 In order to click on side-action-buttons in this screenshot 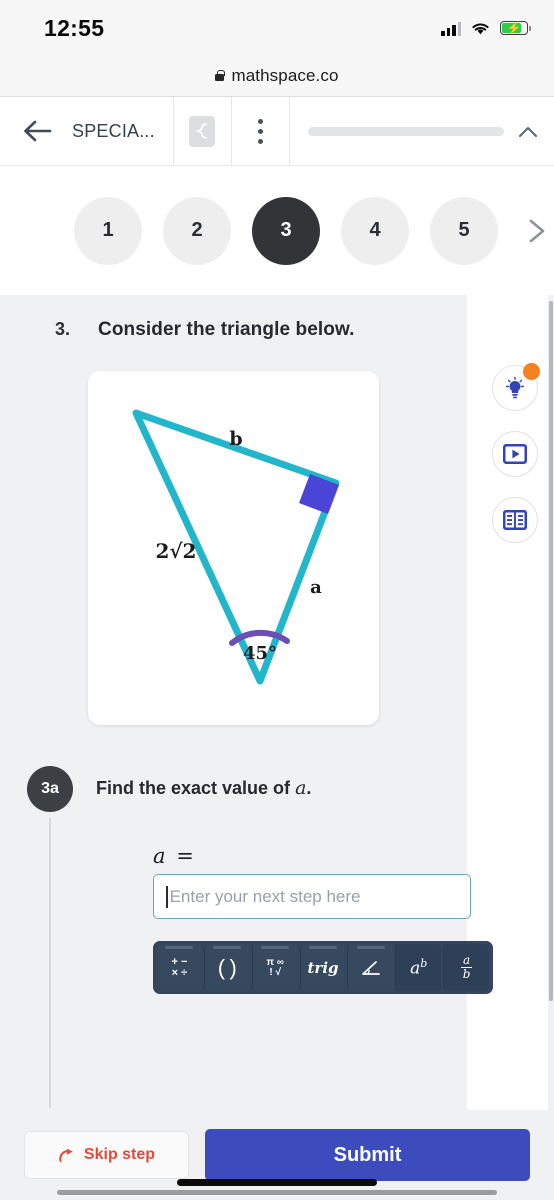, I will do `click(516, 453)`.